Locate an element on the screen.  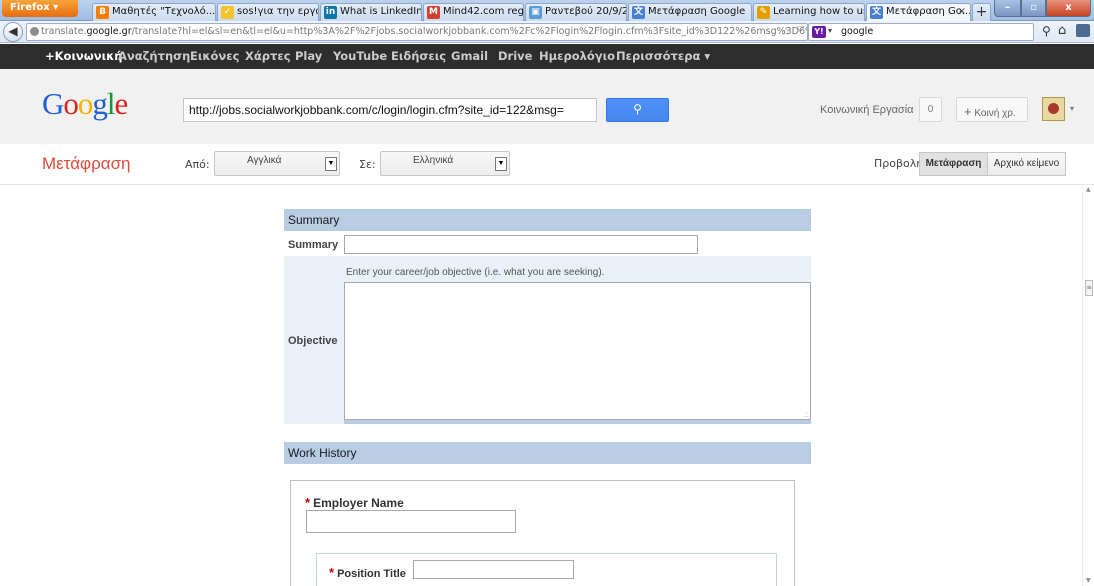
translate-title: Μετάφραση is located at coordinates (86, 164).